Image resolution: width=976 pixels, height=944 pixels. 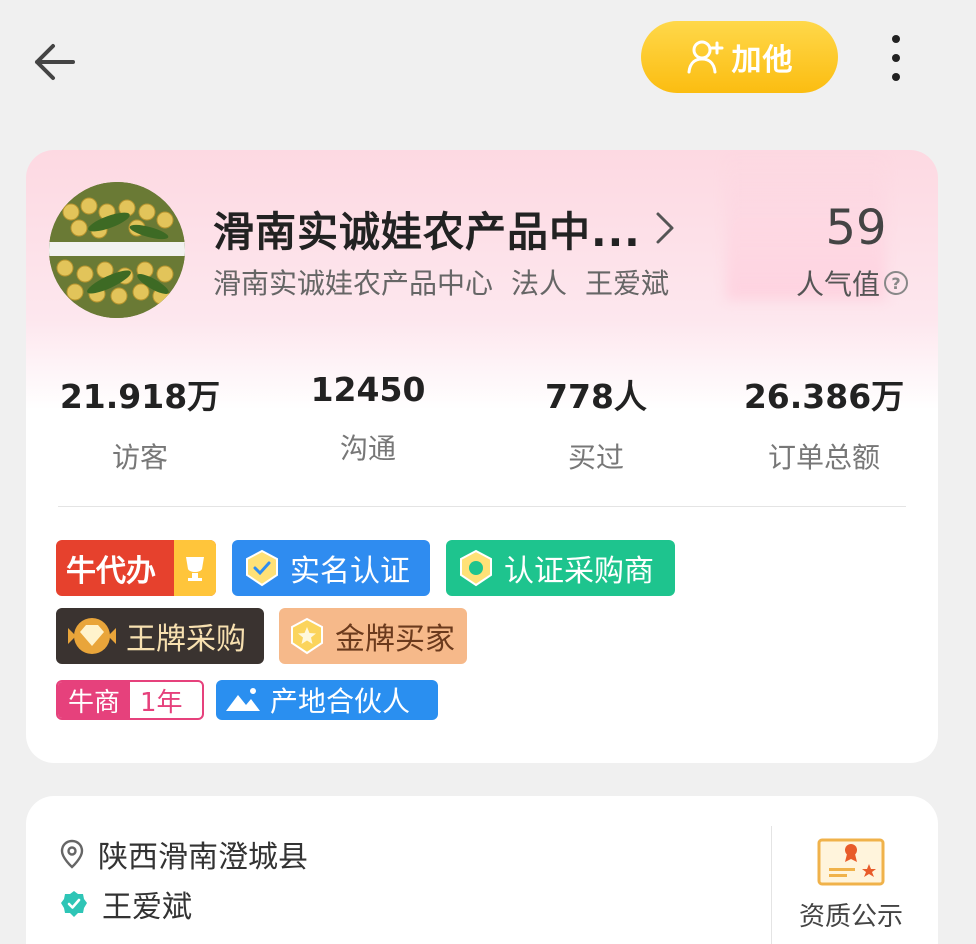 What do you see at coordinates (823, 457) in the screenshot?
I see `stat-label: 订单总额` at bounding box center [823, 457].